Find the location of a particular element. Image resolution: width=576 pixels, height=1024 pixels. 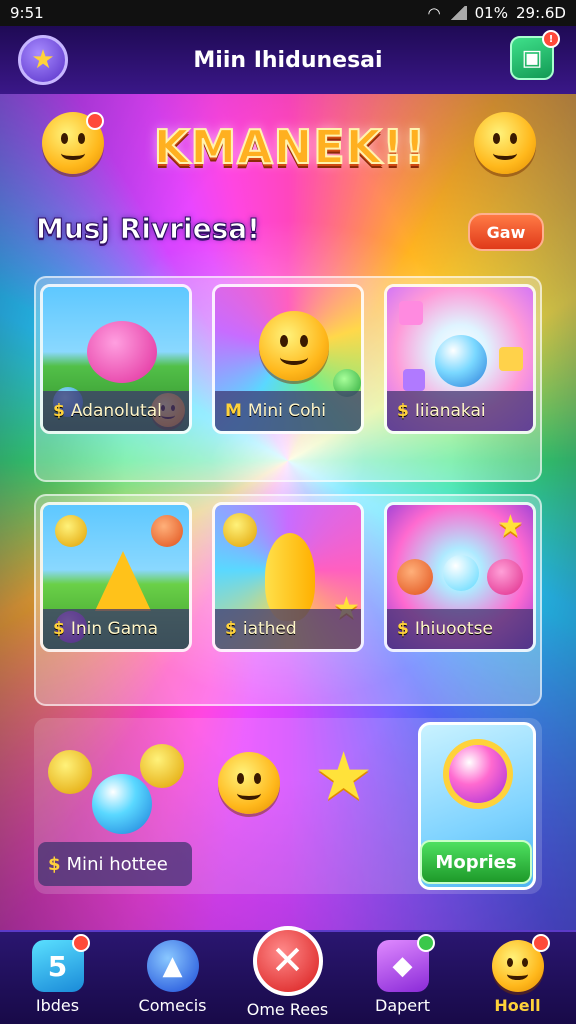

orange-ball-icon is located at coordinates (167, 531).